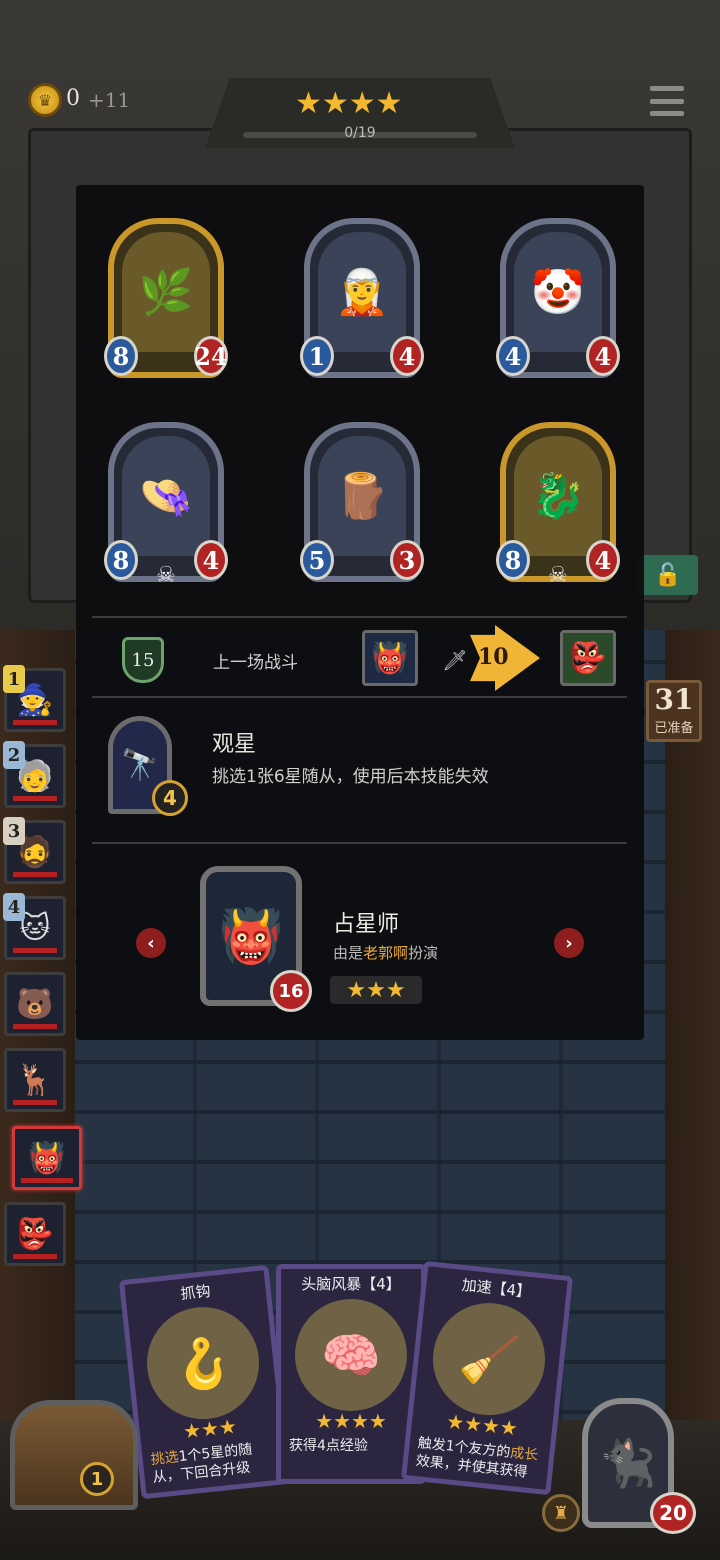 The image size is (720, 1560). What do you see at coordinates (524, 1454) in the screenshot?
I see `spell-description-part: 成长` at bounding box center [524, 1454].